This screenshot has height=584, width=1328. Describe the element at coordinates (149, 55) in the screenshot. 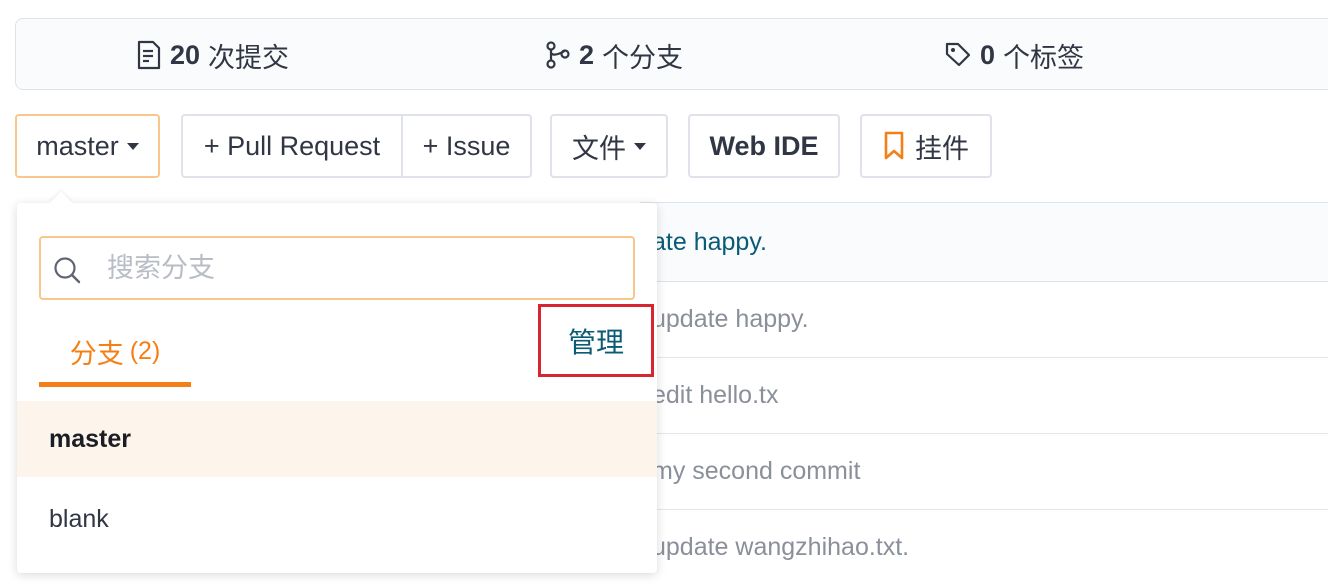

I see `commit-icon` at that location.